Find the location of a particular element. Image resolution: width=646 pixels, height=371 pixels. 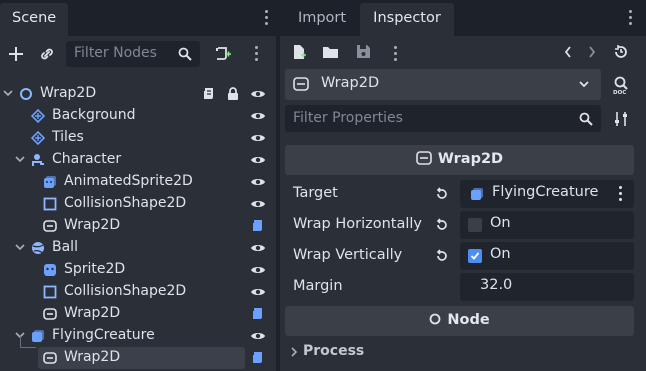

new-resource-icon is located at coordinates (299, 52).